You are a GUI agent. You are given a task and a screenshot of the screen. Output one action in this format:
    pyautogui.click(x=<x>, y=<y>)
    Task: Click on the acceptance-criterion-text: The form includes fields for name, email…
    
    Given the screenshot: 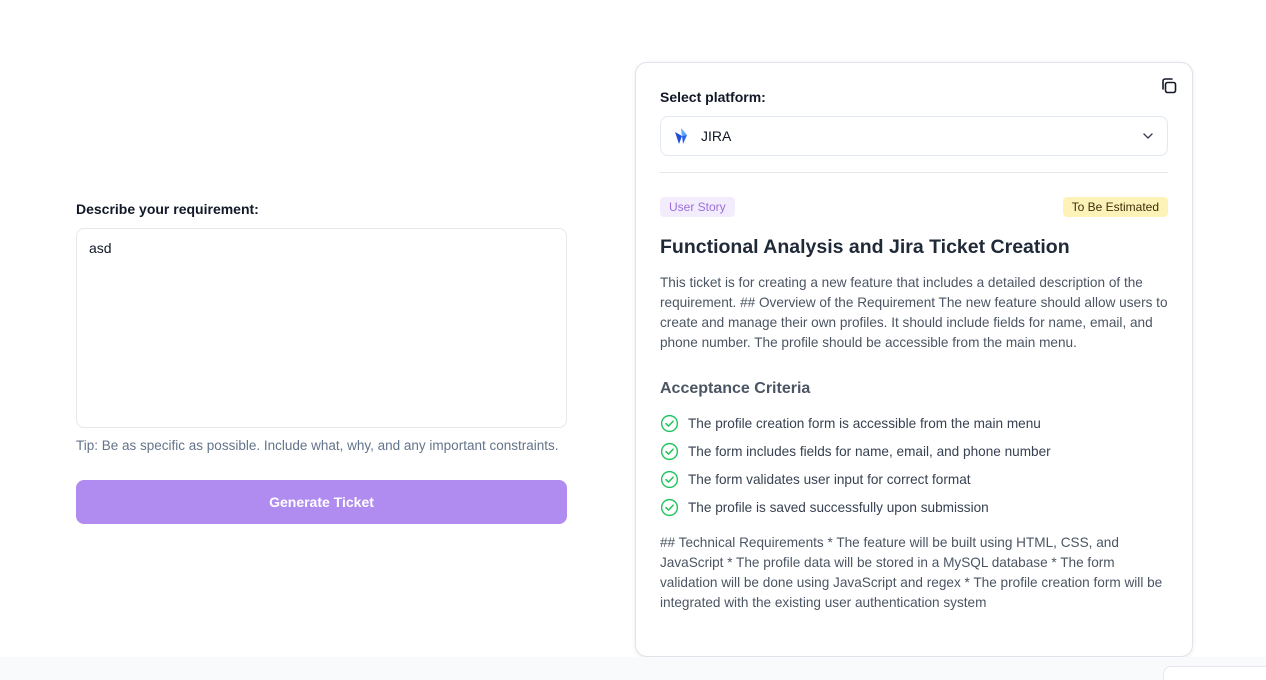 What is the action you would take?
    pyautogui.click(x=869, y=451)
    